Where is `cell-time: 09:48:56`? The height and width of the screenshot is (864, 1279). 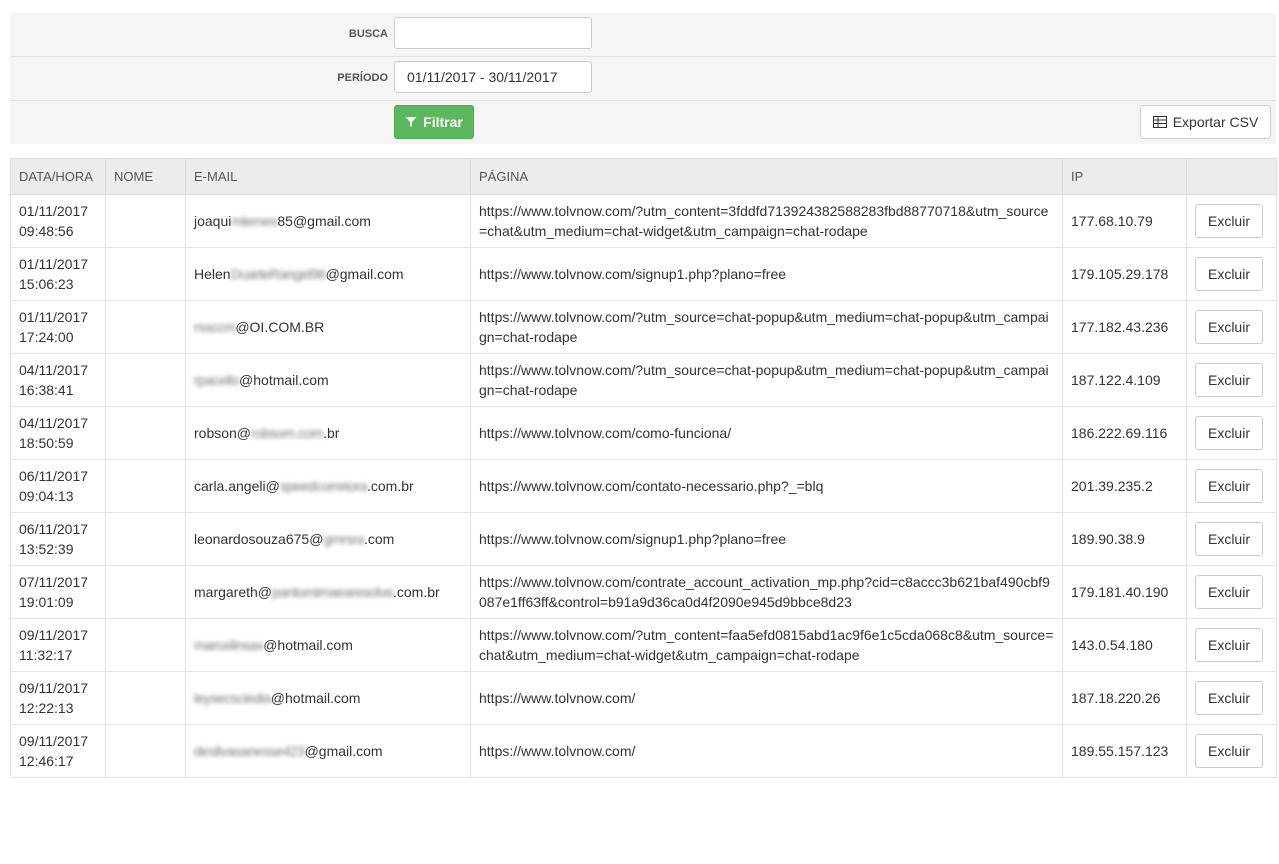
cell-time: 09:48:56 is located at coordinates (46, 231).